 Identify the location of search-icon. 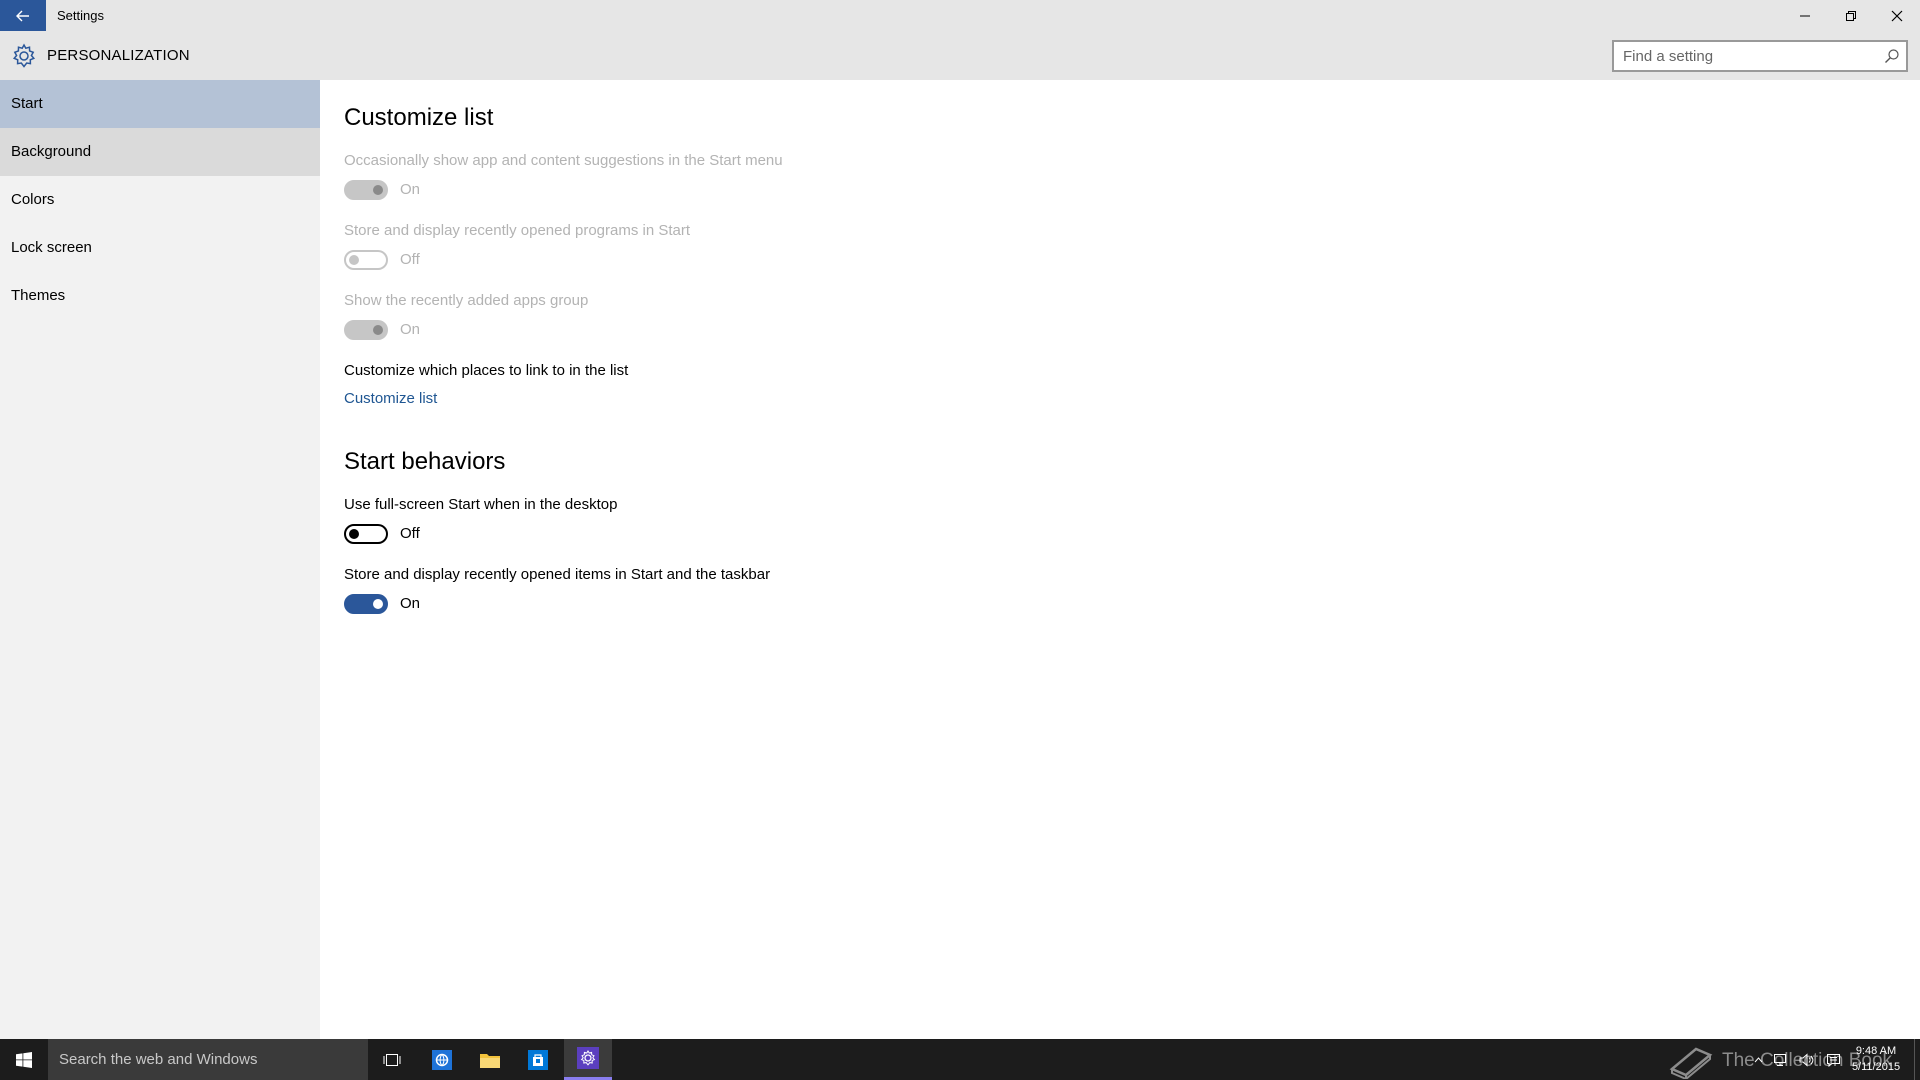
(1892, 56).